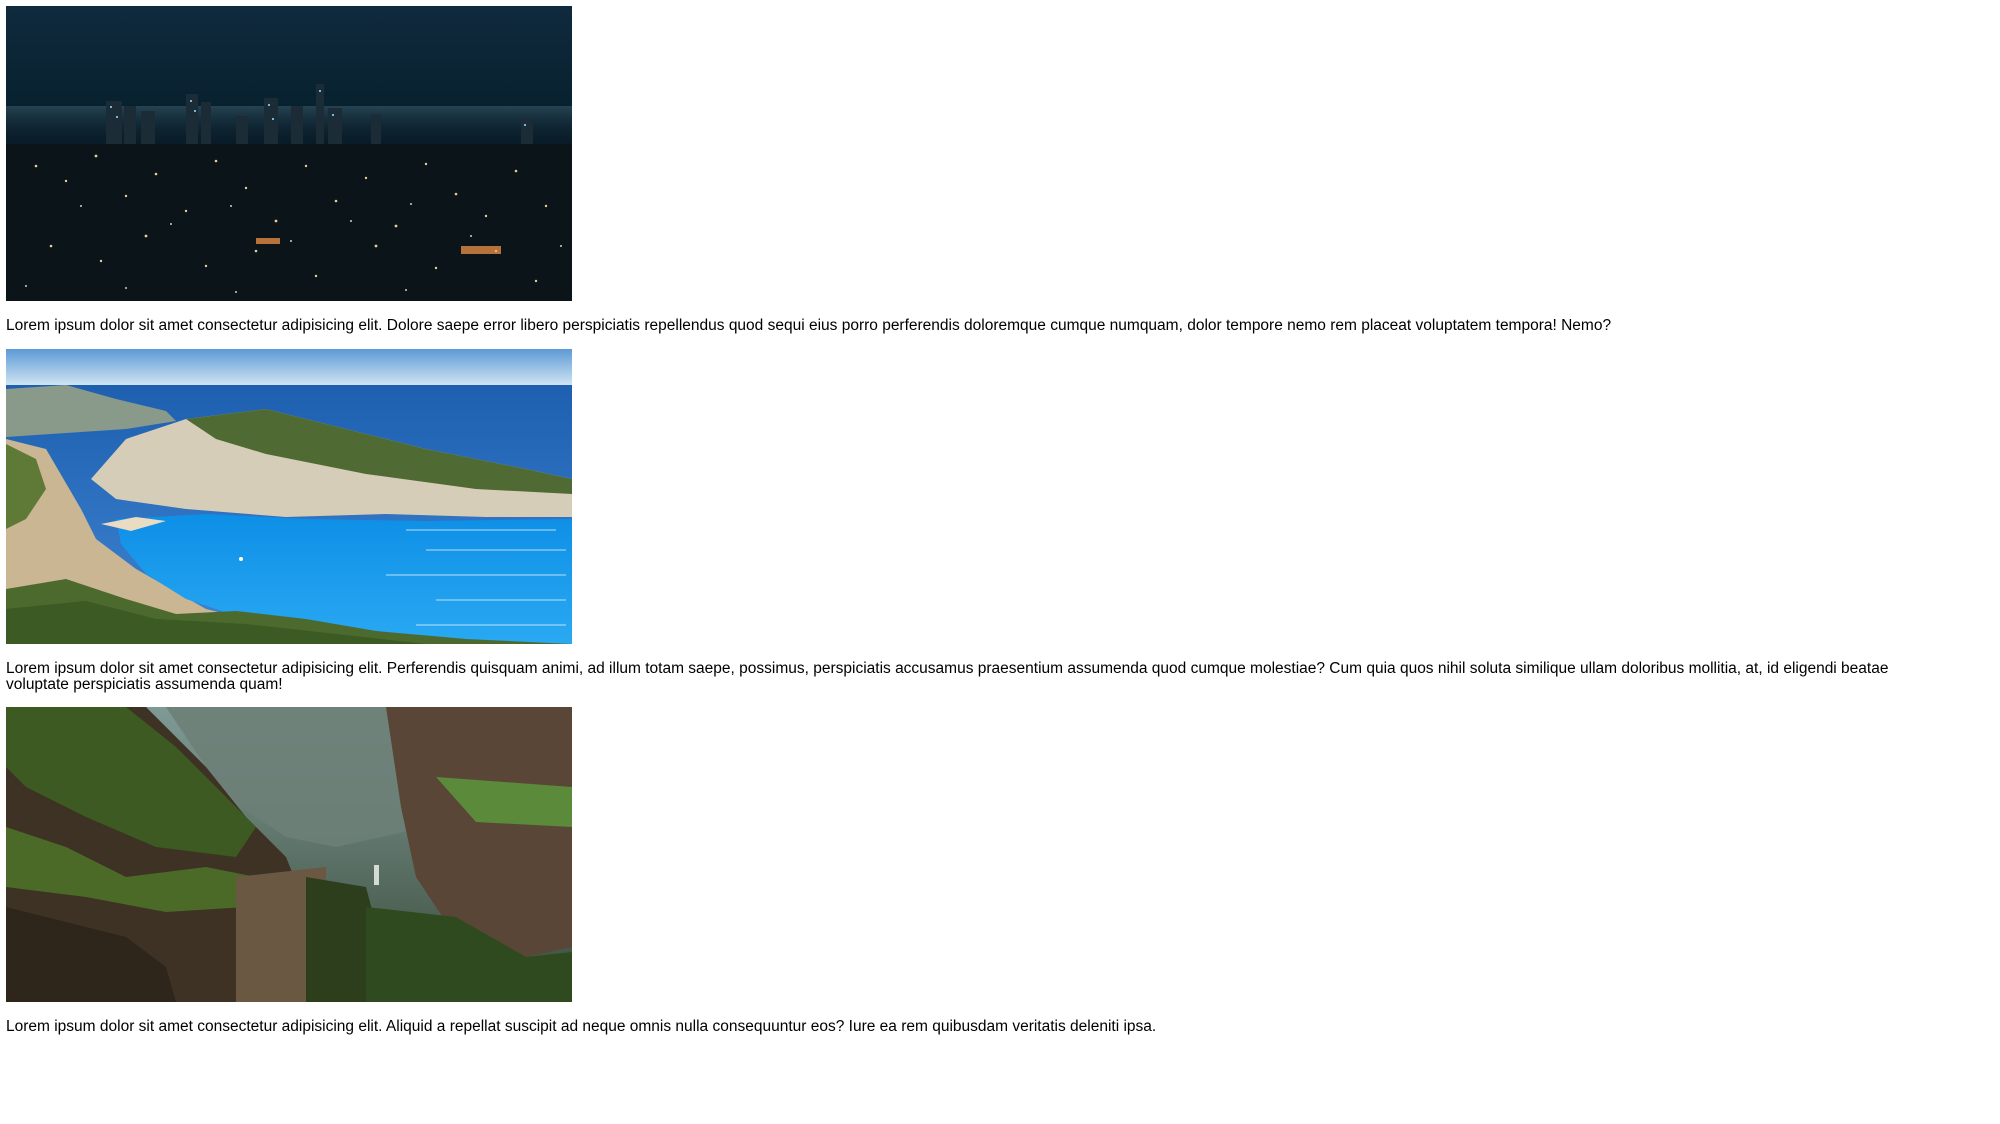 This screenshot has width=2000, height=1124. What do you see at coordinates (289, 153) in the screenshot?
I see `city-skyline-night-photo` at bounding box center [289, 153].